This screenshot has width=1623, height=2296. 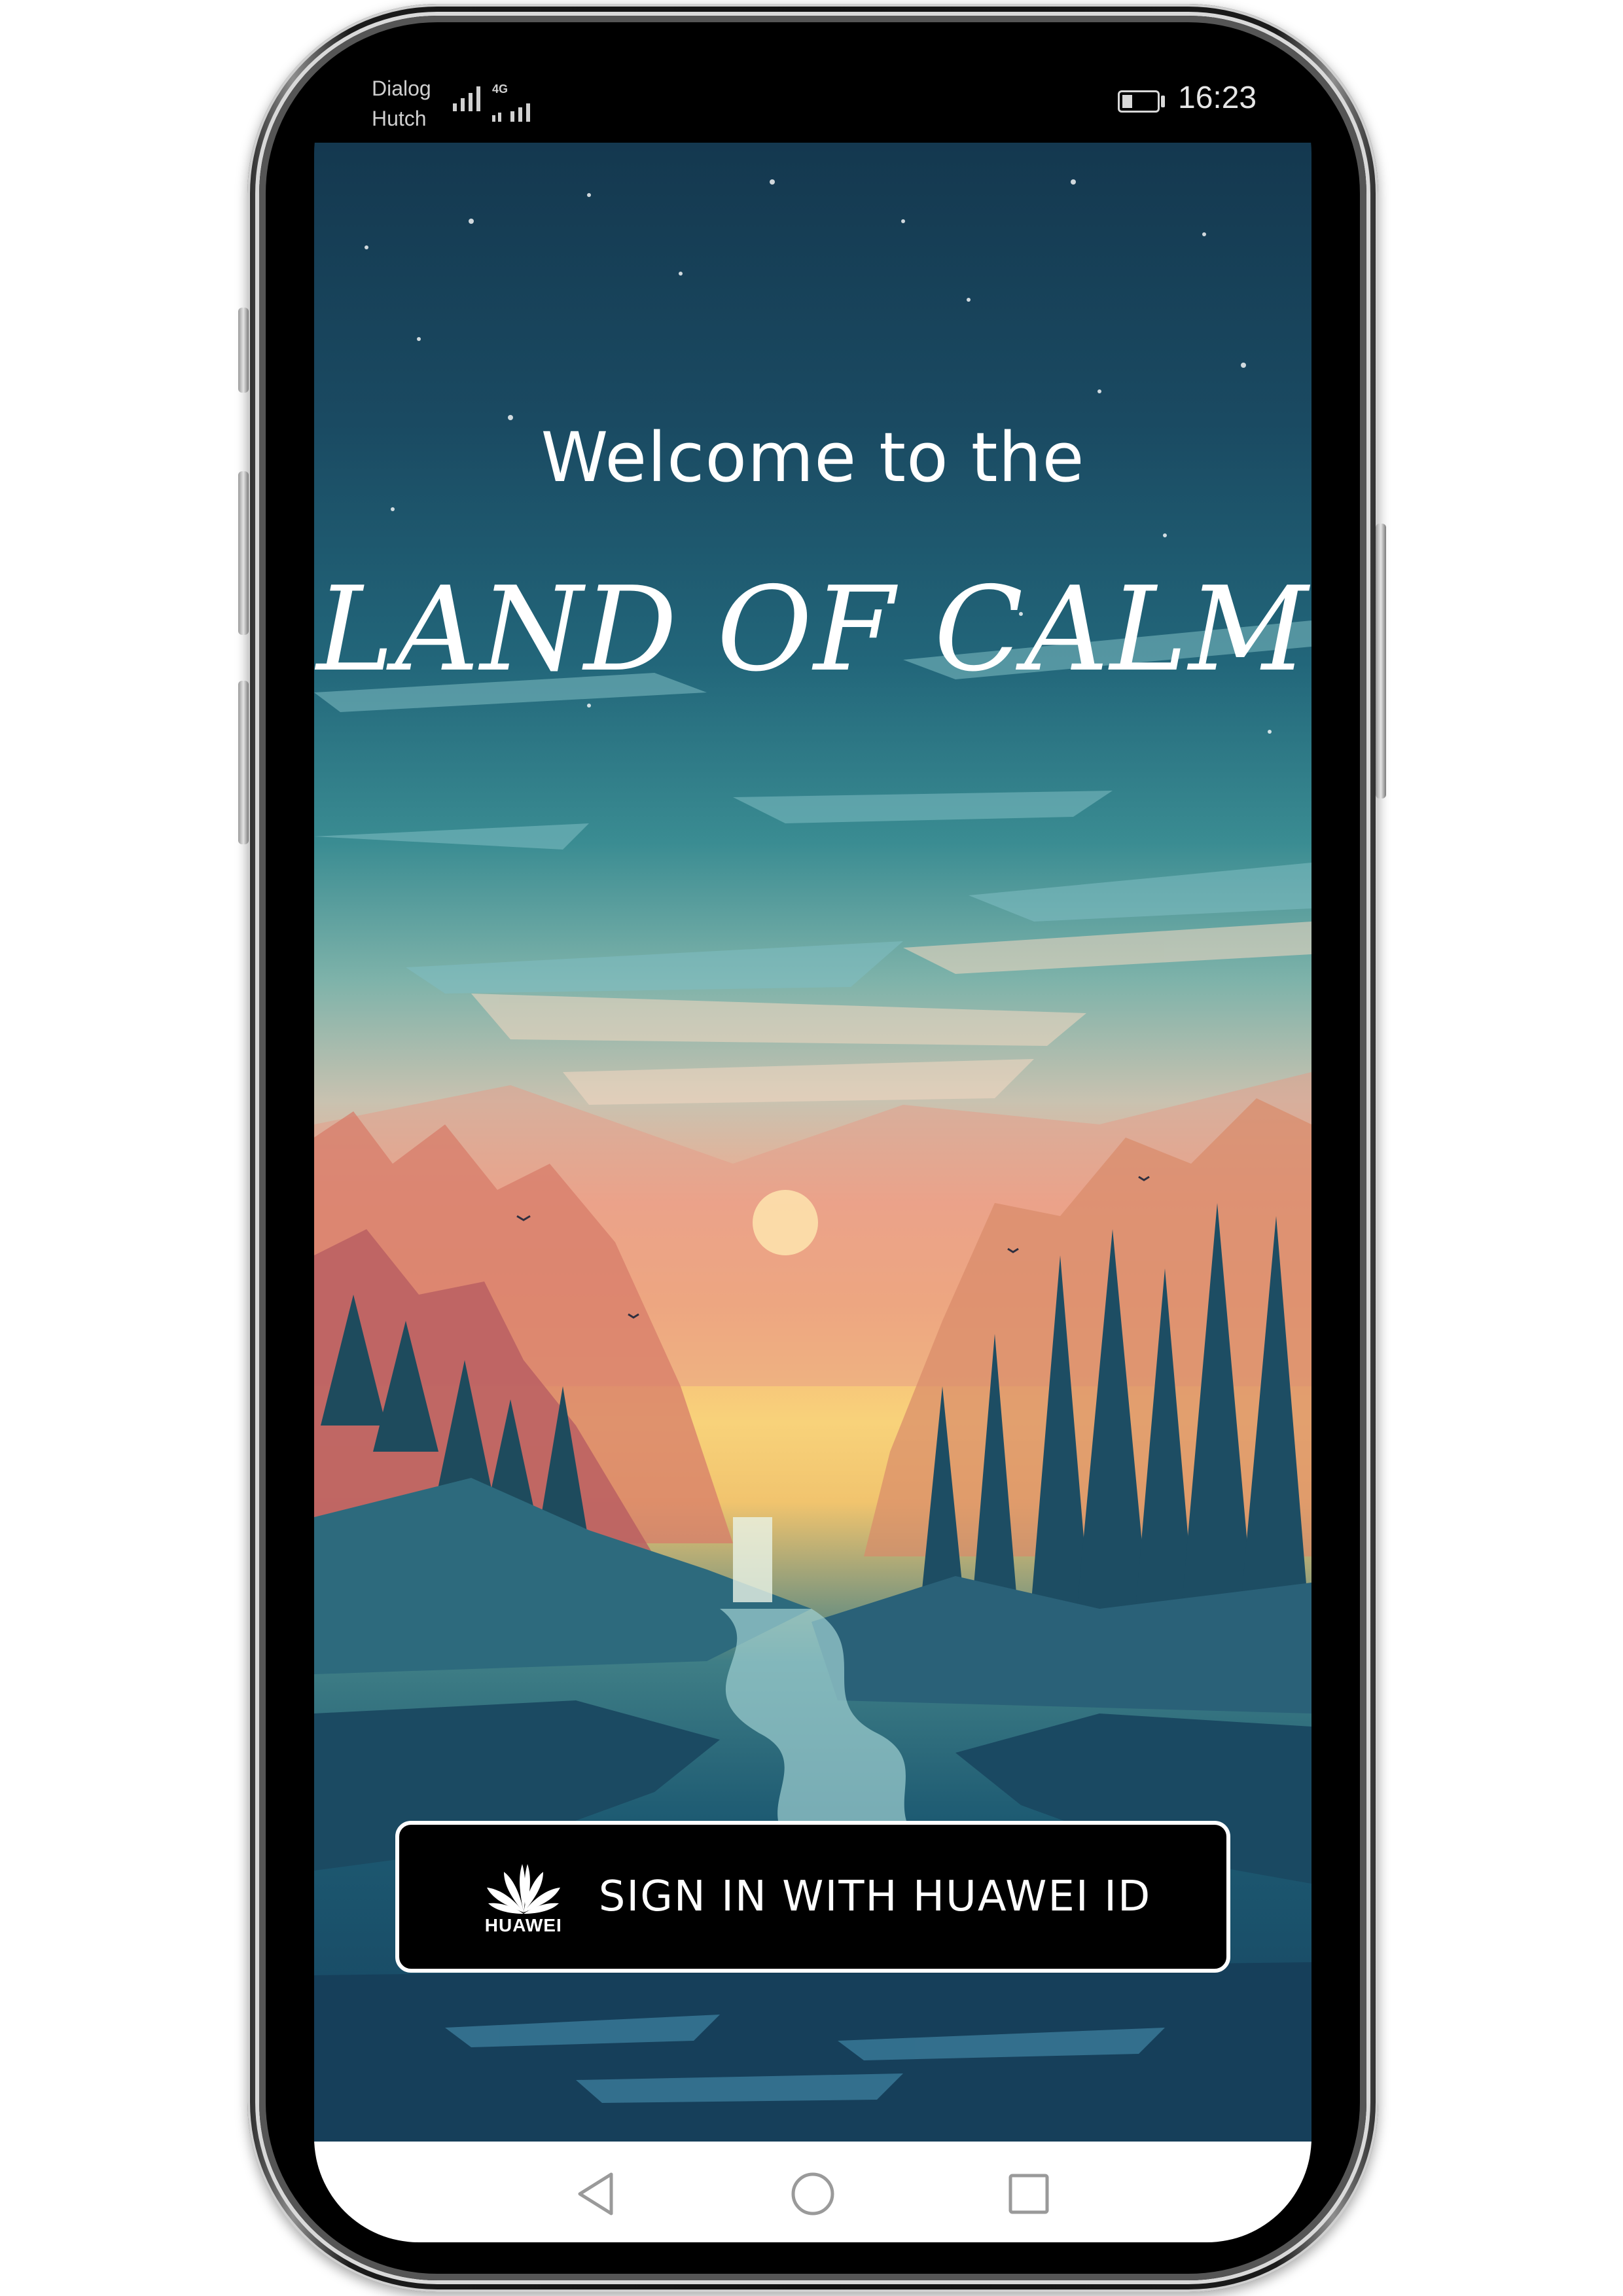 What do you see at coordinates (875, 1897) in the screenshot?
I see `sign-in-button-label: SIGN IN WITH HUAWEI ID` at bounding box center [875, 1897].